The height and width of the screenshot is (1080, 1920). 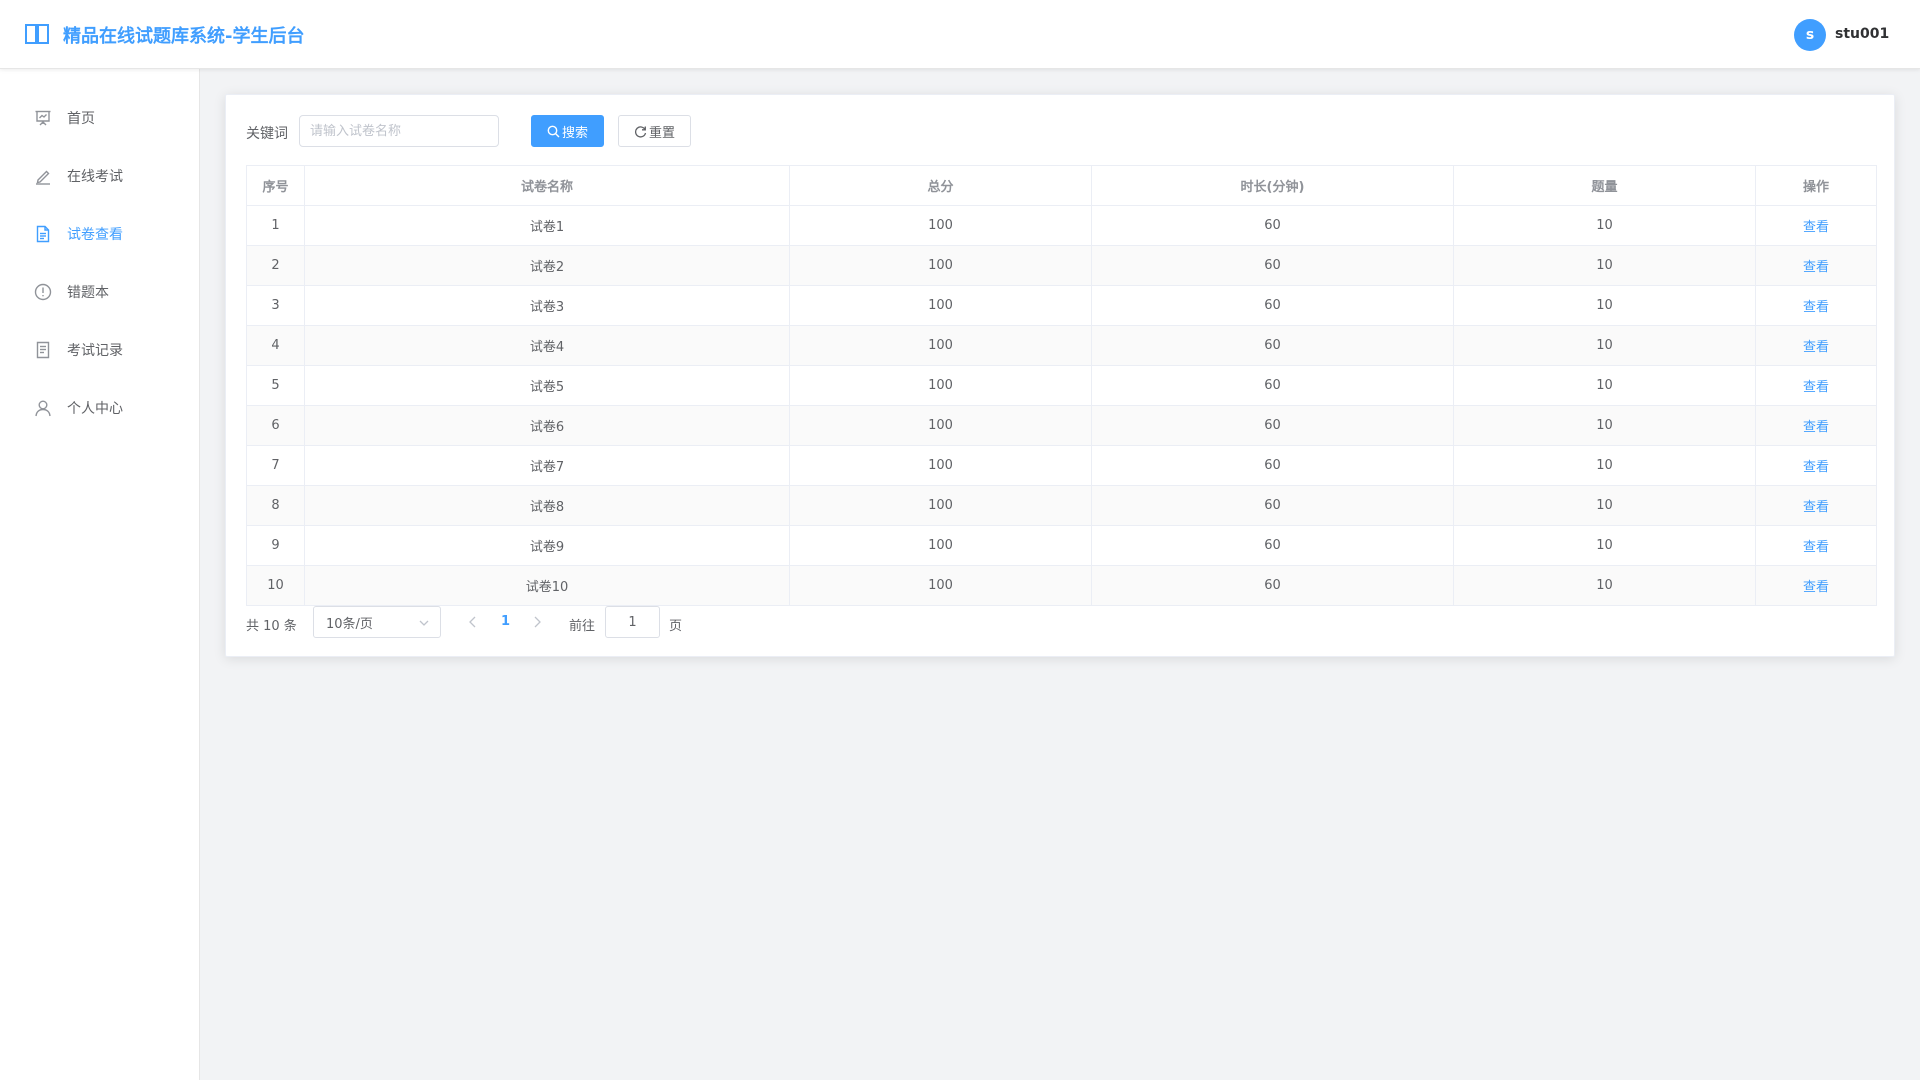 What do you see at coordinates (275, 385) in the screenshot?
I see `cell-index: 5` at bounding box center [275, 385].